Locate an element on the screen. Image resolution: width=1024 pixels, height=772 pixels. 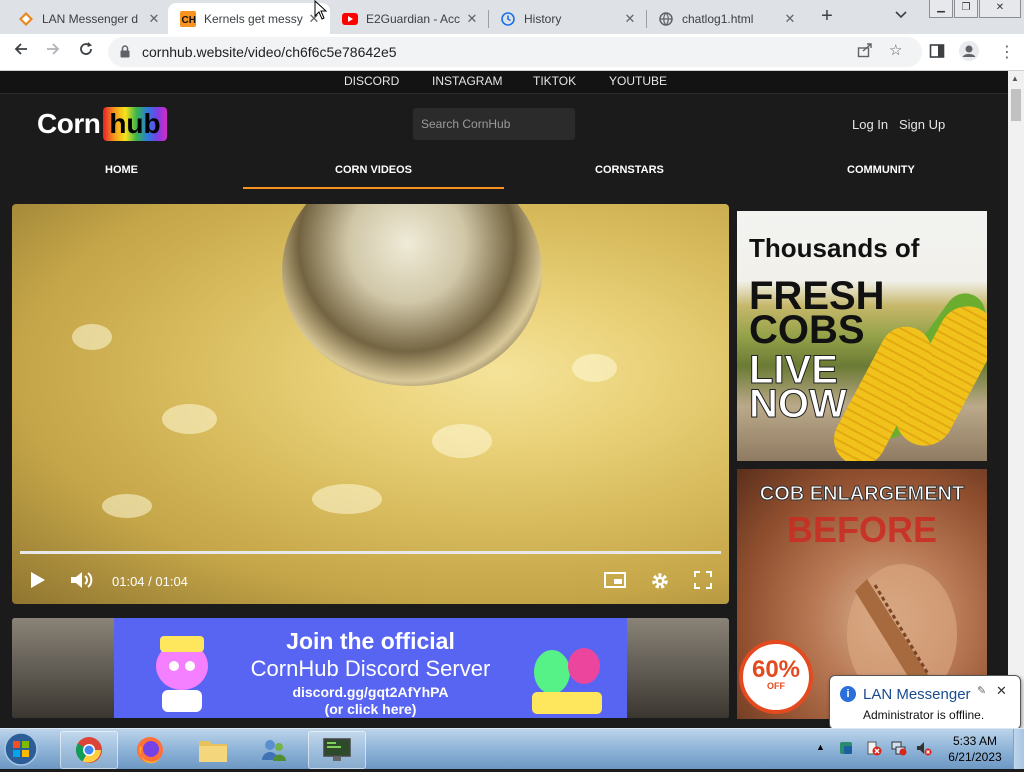
forward-icon is located at coordinates (53, 52).